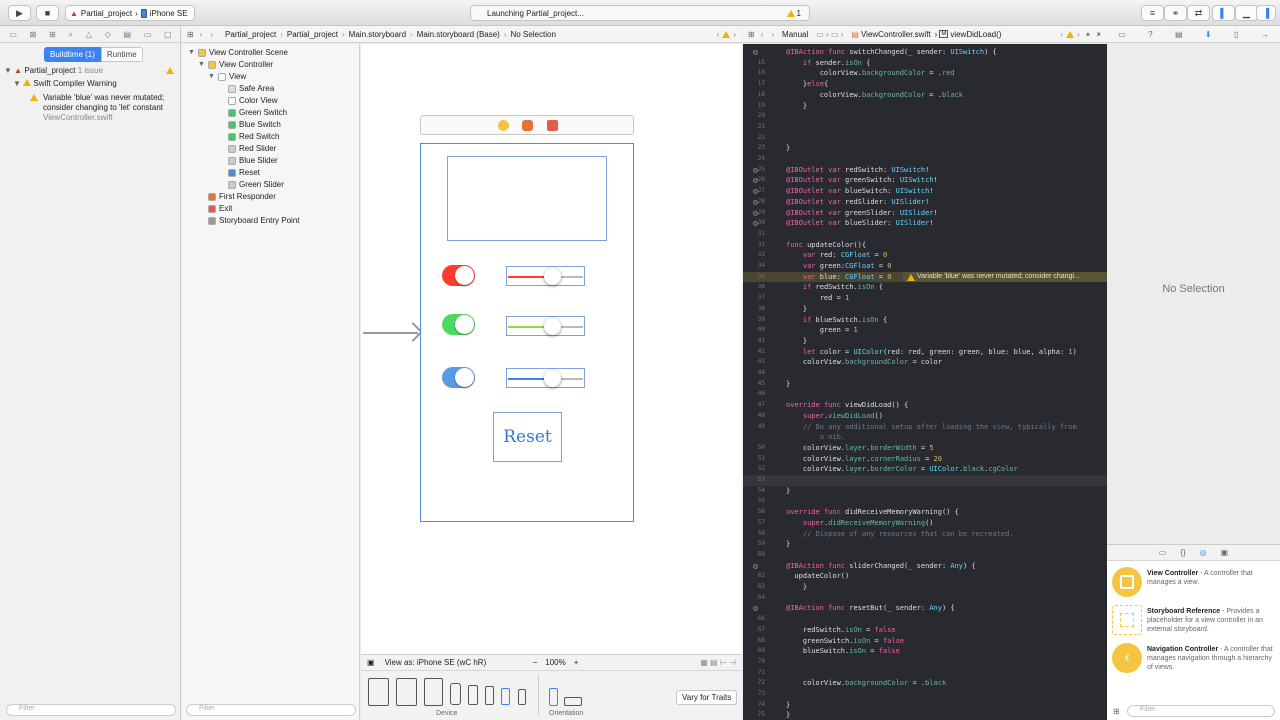  Describe the element at coordinates (13, 34) in the screenshot. I see `folder-icon: ▭` at that location.